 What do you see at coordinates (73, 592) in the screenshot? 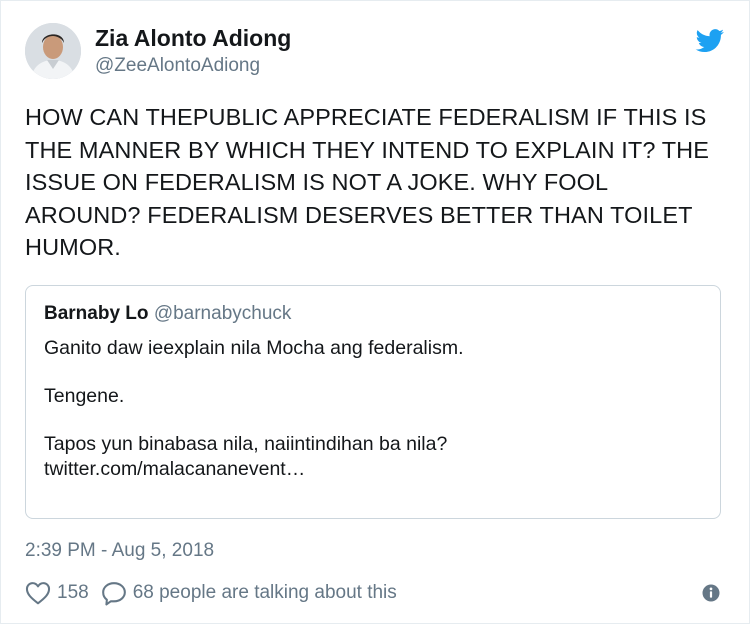
I see `like-count: 158` at bounding box center [73, 592].